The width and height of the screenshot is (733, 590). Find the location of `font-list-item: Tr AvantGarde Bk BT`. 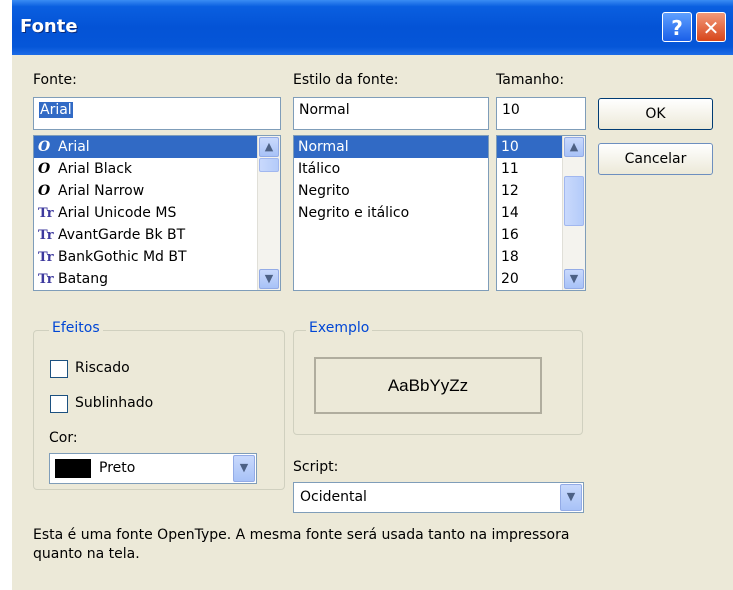

font-list-item: Tr AvantGarde Bk BT is located at coordinates (146, 235).